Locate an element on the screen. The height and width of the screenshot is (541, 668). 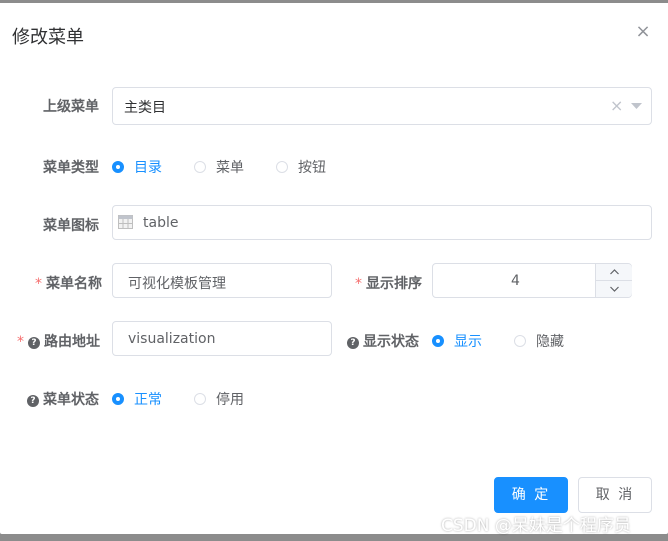
display-order-label: * 显示排序 is located at coordinates (388, 283).